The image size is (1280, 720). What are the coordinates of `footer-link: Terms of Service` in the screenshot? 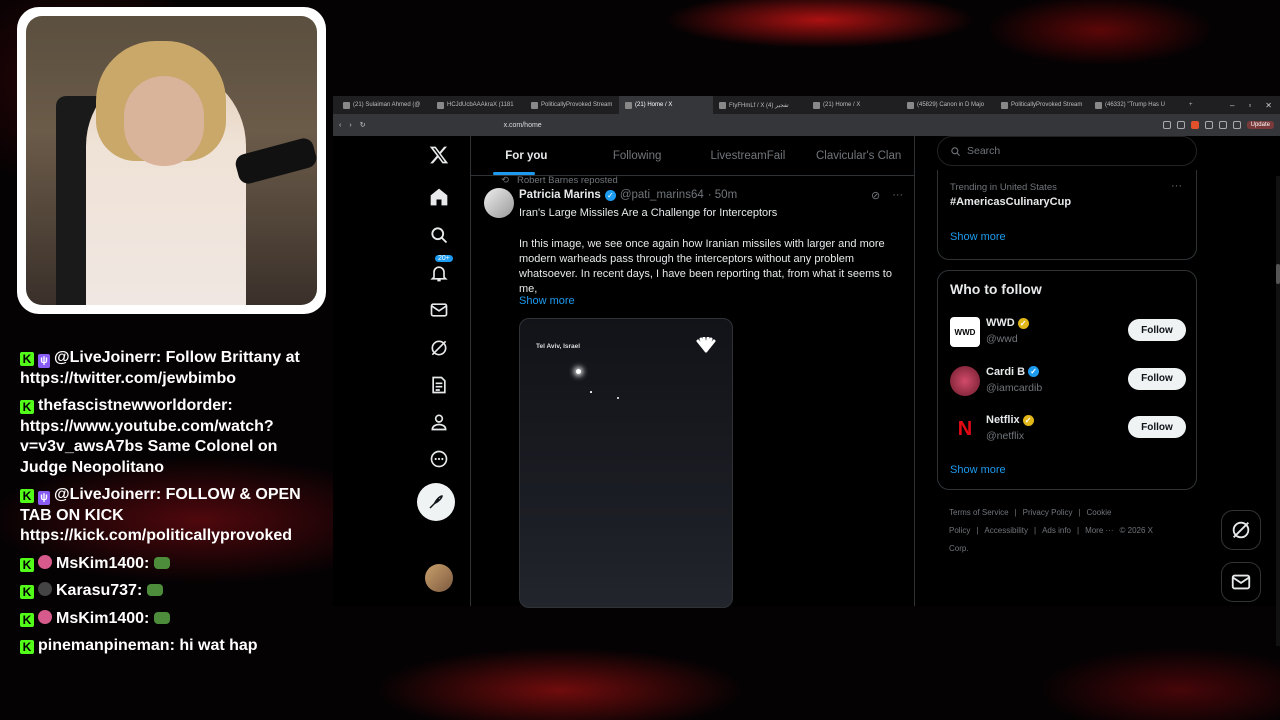 It's located at (979, 512).